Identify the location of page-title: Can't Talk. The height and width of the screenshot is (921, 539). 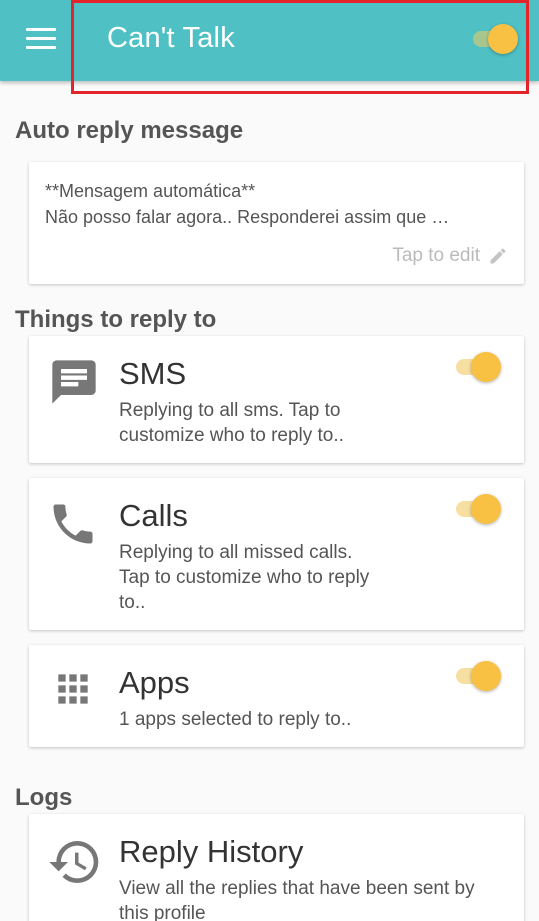
(171, 38).